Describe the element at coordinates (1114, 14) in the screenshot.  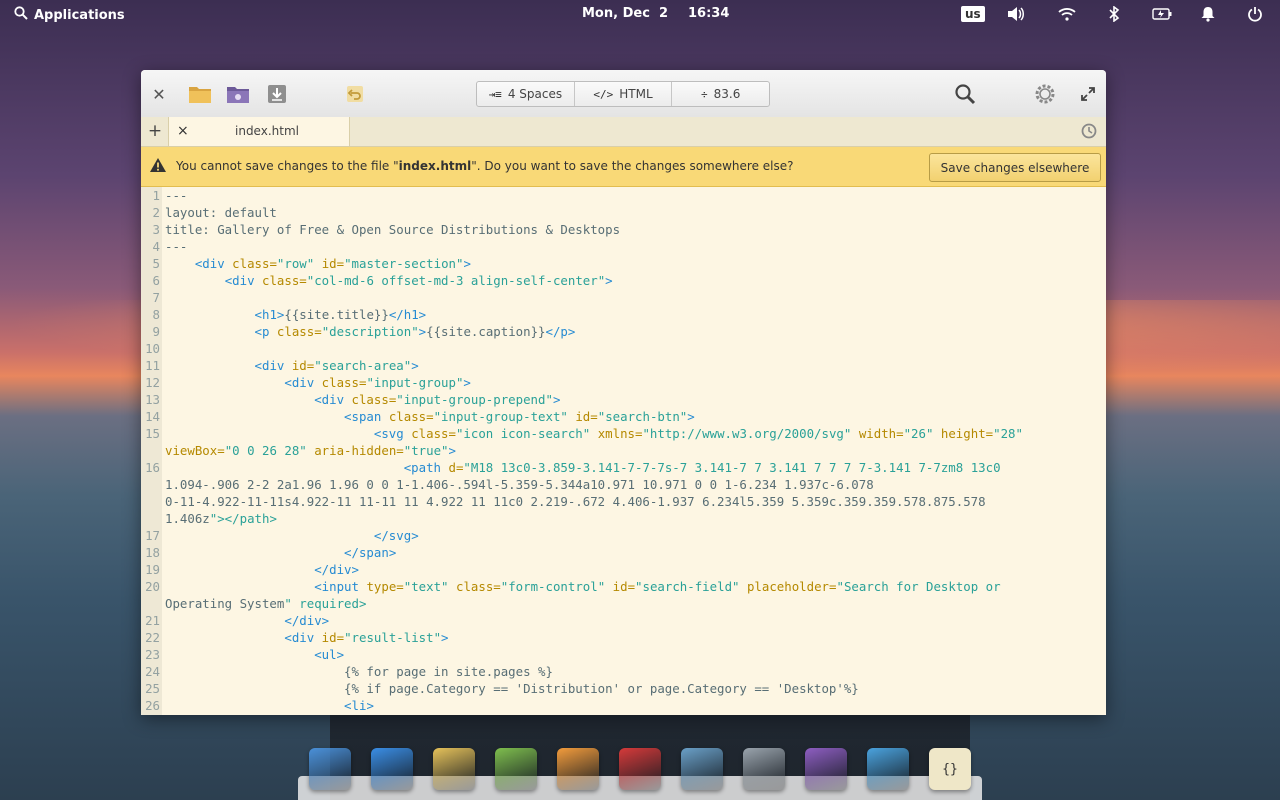
I see `bluetooth-icon` at that location.